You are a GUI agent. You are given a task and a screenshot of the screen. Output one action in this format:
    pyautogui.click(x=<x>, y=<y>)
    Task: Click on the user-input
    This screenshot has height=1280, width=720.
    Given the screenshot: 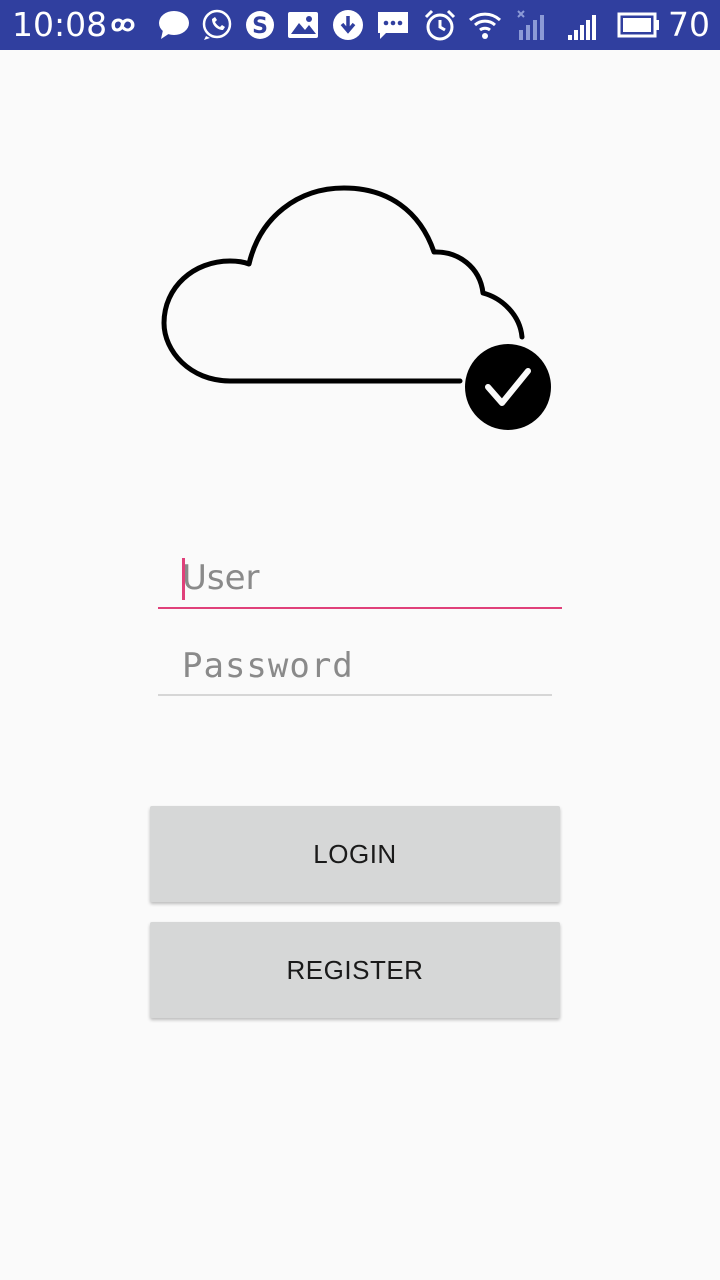 What is the action you would take?
    pyautogui.click(x=360, y=578)
    